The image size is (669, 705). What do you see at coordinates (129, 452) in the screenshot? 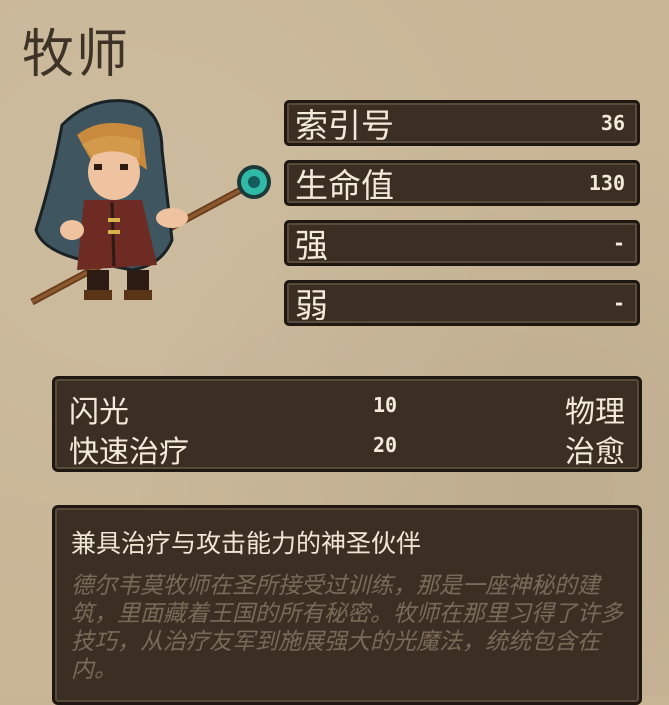
I see `skill-name: 快速治疗` at bounding box center [129, 452].